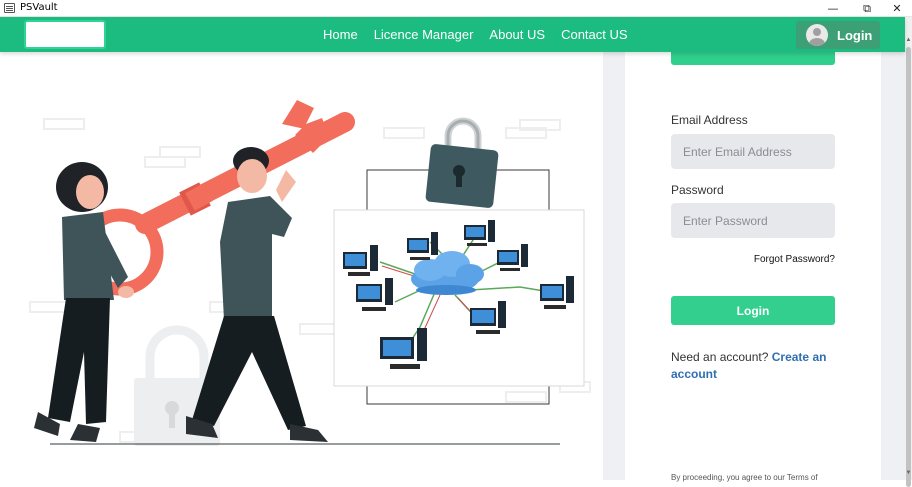 This screenshot has height=487, width=912. I want to click on user-avatar-icon, so click(817, 35).